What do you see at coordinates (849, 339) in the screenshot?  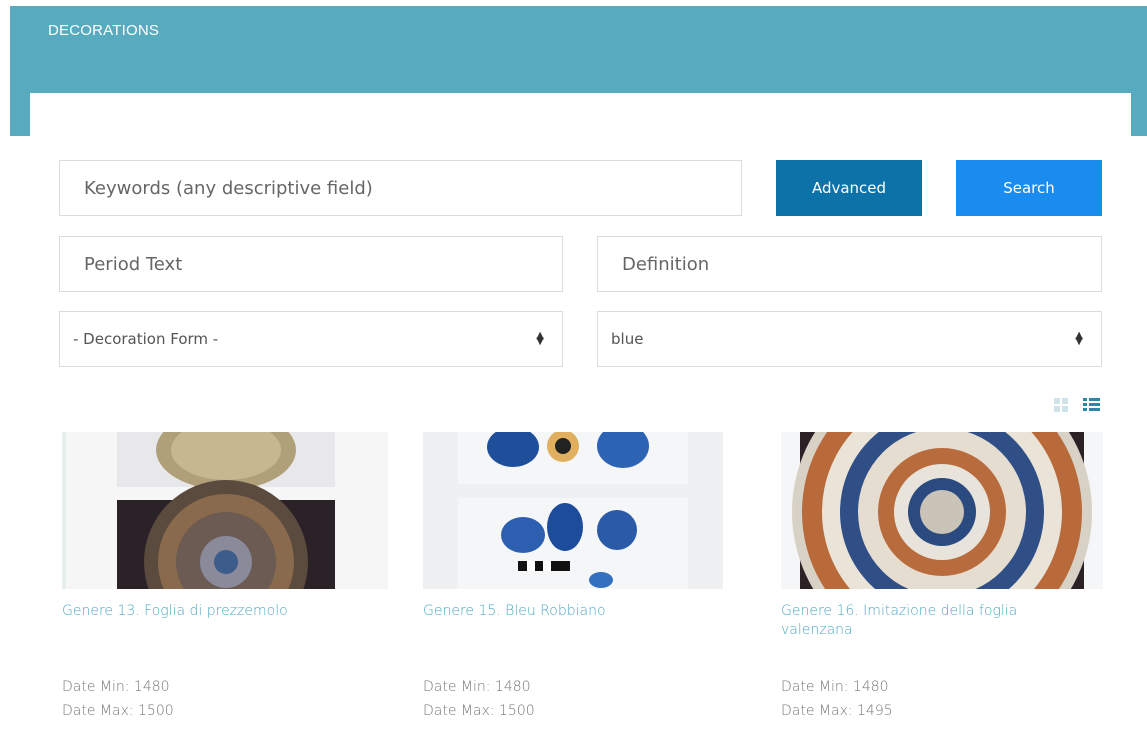 I see `color-select: blue ▲ ▼` at bounding box center [849, 339].